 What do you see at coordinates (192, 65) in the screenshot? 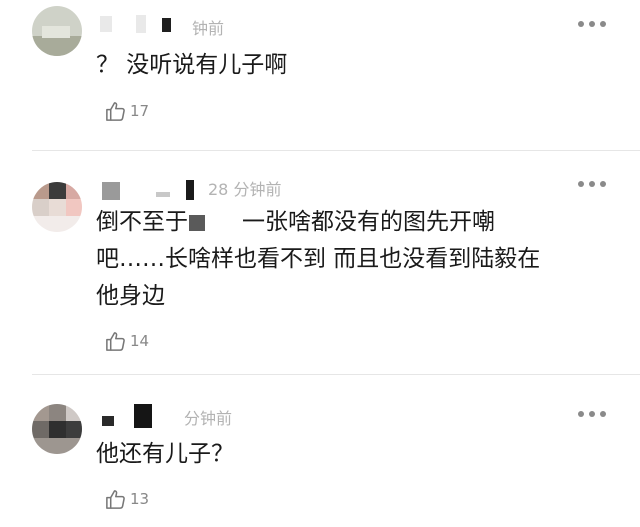
I see `comment-text: ？ 没听说有儿子啊` at bounding box center [192, 65].